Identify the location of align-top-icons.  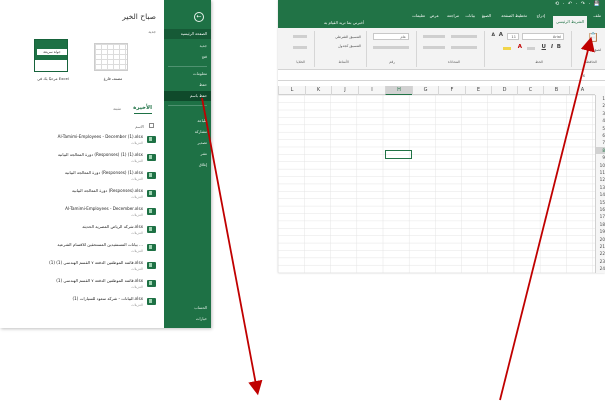
(464, 36).